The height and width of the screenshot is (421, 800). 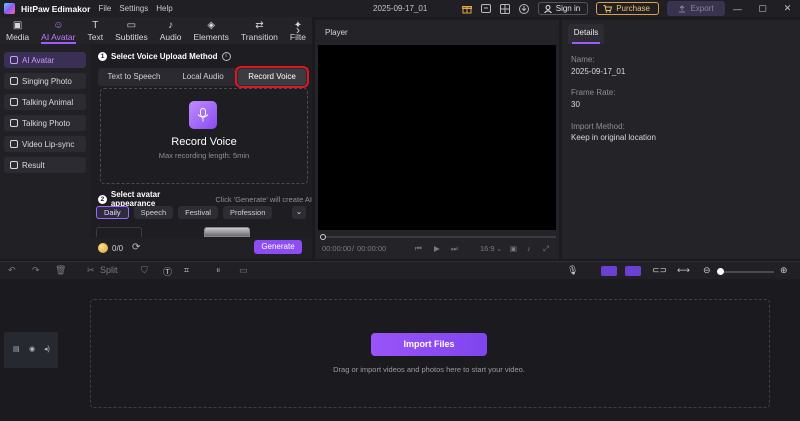 What do you see at coordinates (298, 30) in the screenshot?
I see `tabs-next-icon: ›` at bounding box center [298, 30].